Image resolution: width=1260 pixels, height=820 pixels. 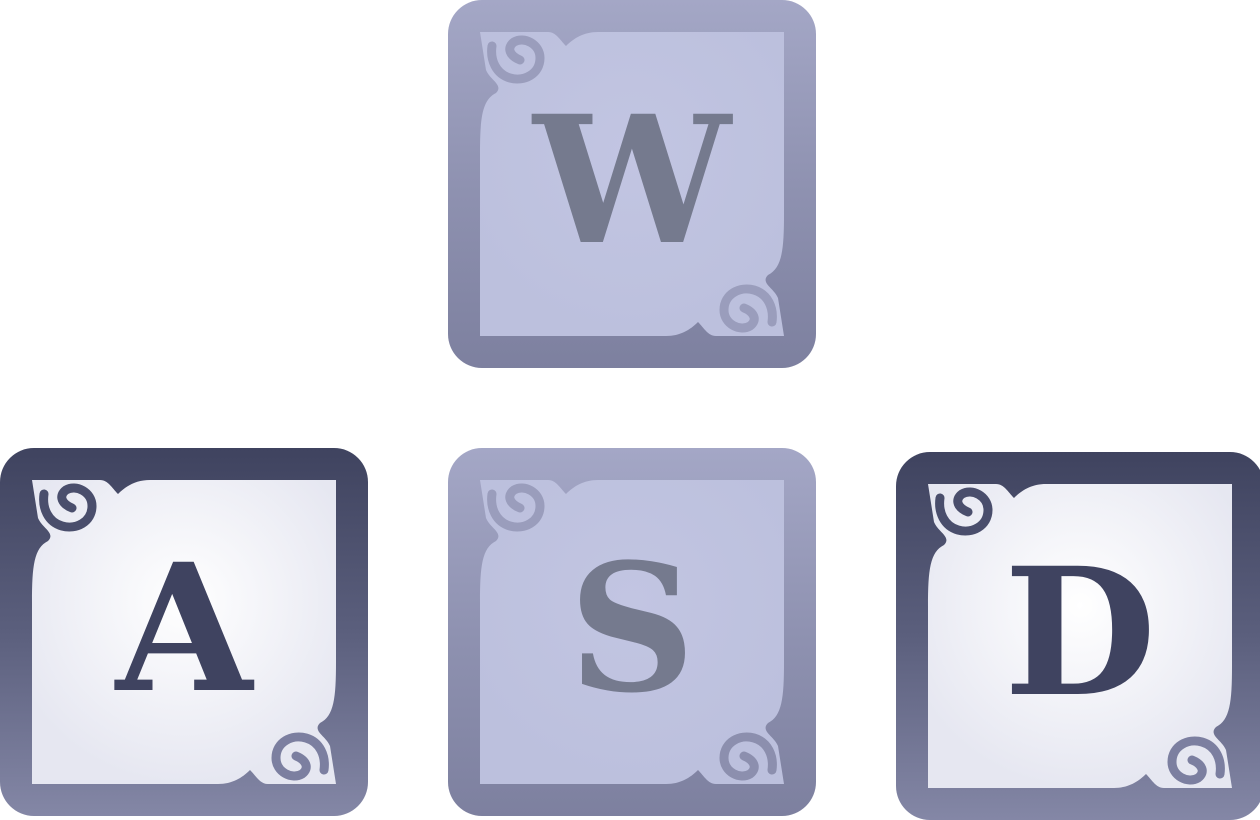 I want to click on key-d: D, so click(x=1078, y=636).